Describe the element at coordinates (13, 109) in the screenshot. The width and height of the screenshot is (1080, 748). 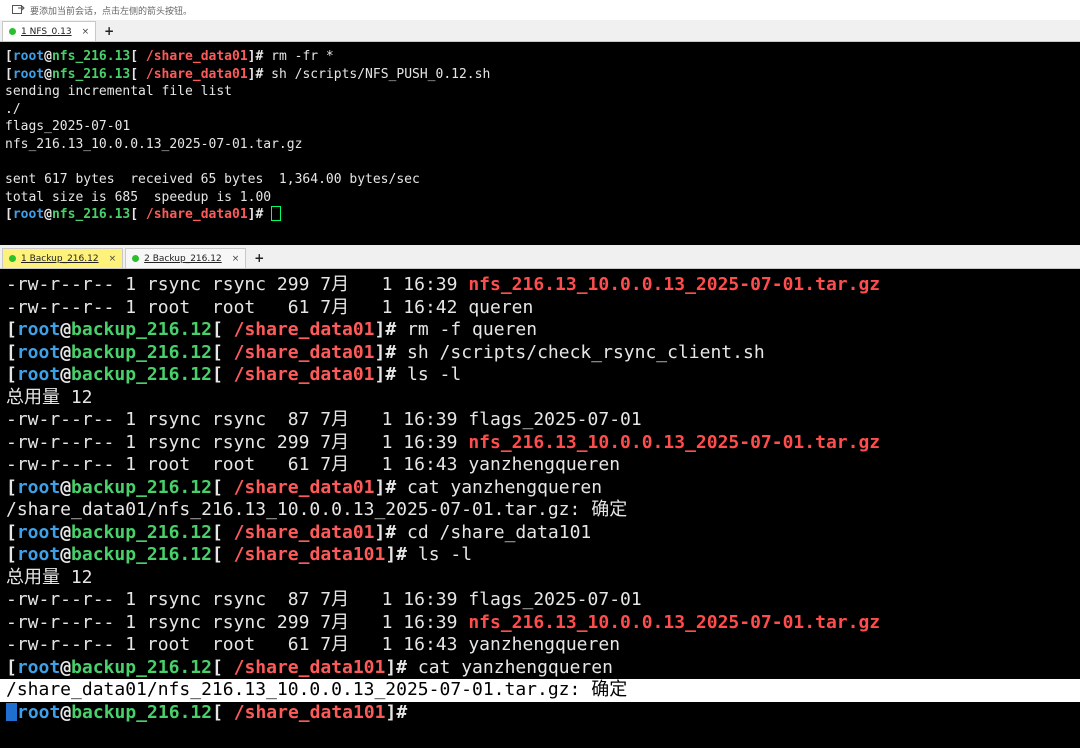
I see `output-line: ./` at that location.